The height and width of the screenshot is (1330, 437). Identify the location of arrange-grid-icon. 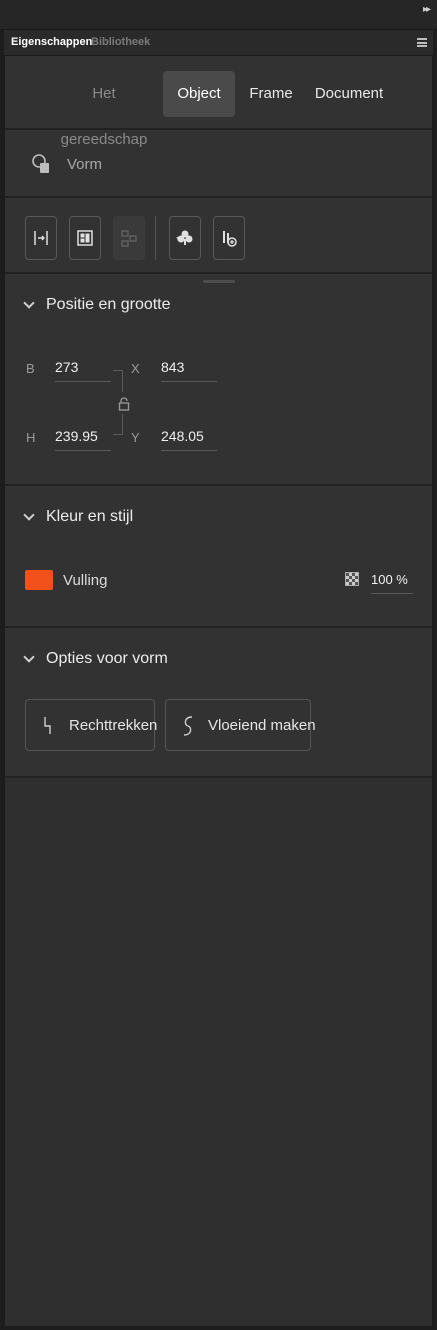
(85, 238).